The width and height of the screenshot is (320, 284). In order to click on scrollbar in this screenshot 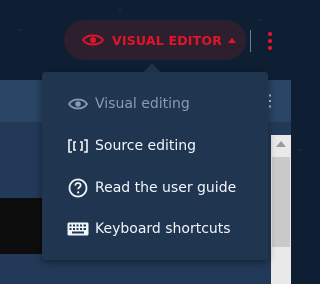, I will do `click(281, 209)`.